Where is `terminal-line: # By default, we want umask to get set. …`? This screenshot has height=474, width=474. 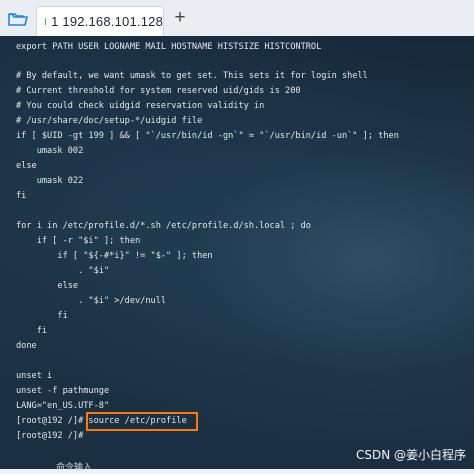 terminal-line: # By default, we want umask to get set. … is located at coordinates (192, 76).